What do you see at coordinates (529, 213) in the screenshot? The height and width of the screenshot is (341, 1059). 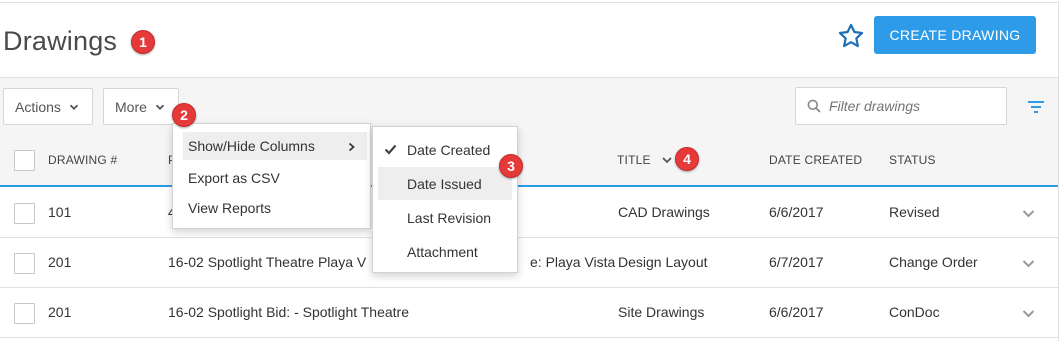 I see `table-row: 101 4 CAD Drawings 6/6/2017 Revised` at bounding box center [529, 213].